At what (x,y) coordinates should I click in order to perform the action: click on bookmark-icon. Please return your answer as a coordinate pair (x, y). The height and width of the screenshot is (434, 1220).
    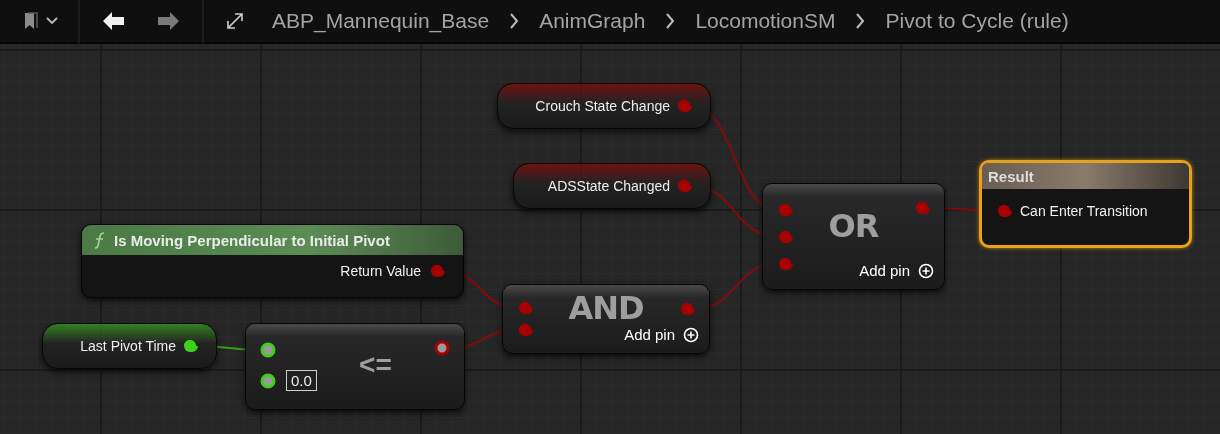
    Looking at the image, I should click on (31, 21).